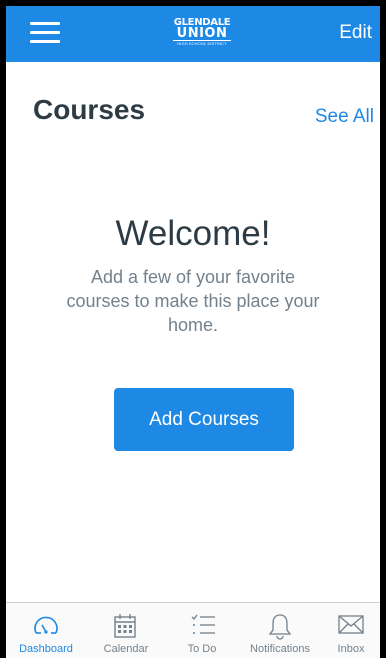  I want to click on tab-inbox: Inbox, so click(351, 630).